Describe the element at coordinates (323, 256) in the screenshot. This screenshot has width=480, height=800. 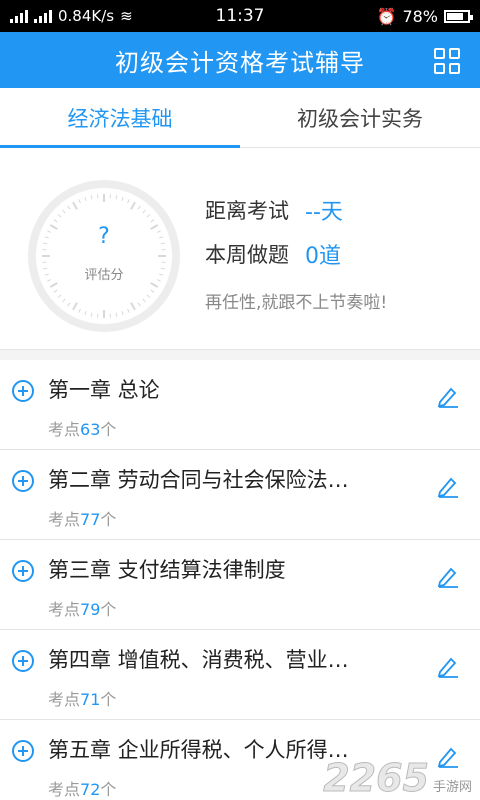
I see `weekly-value: 0道` at that location.